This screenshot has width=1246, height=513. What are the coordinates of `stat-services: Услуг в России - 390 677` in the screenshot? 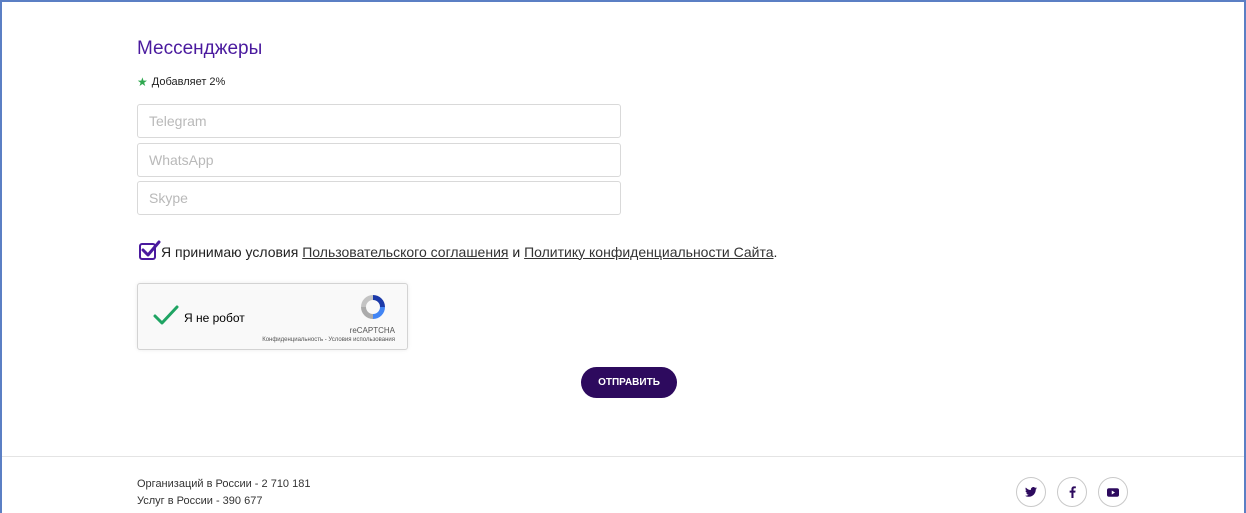 It's located at (200, 501).